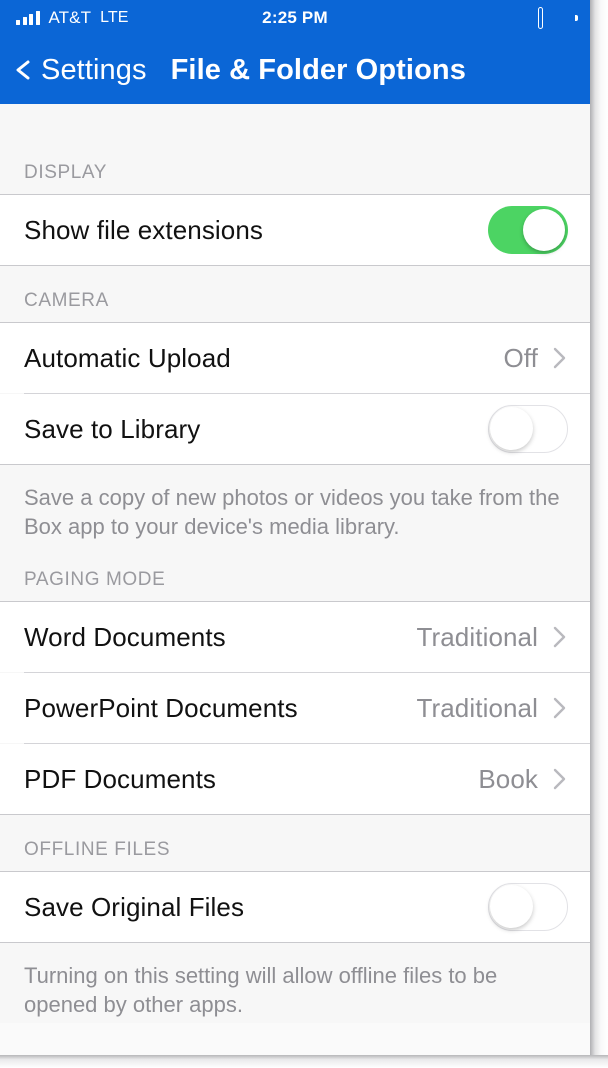  I want to click on settings-row-save-original-files: Save Original Files, so click(295, 907).